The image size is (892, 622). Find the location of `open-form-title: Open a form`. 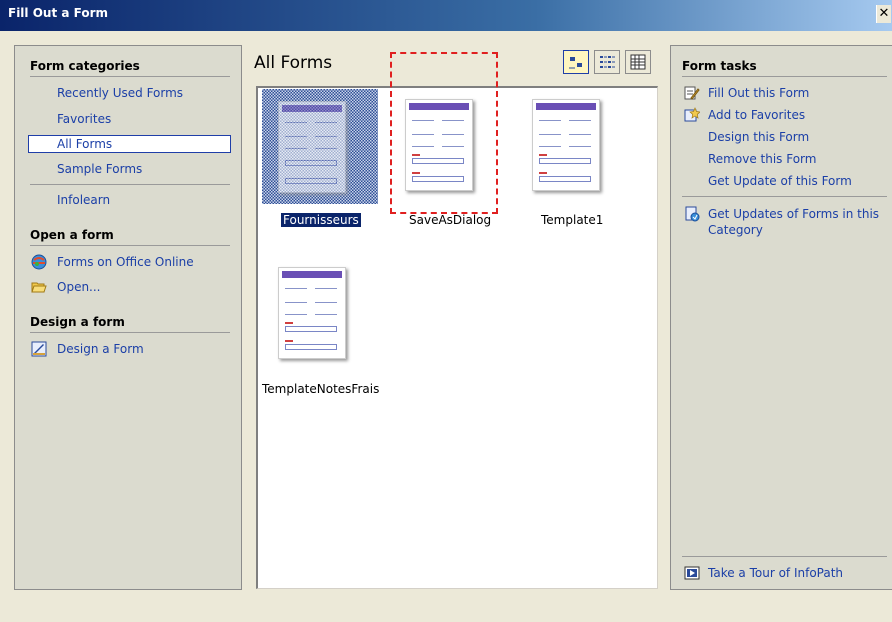

open-form-title: Open a form is located at coordinates (72, 235).